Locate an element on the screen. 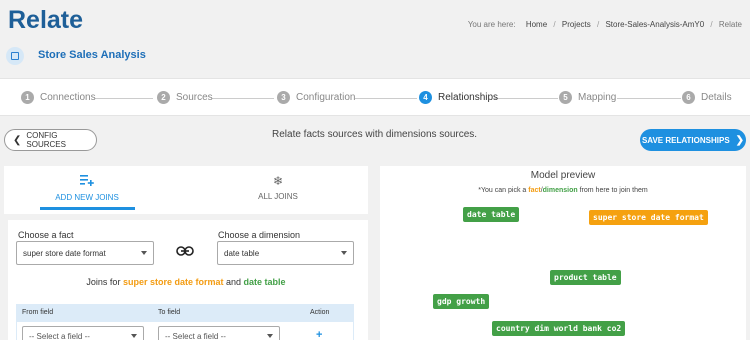  step-mapping: 5 Mapping is located at coordinates (587, 97).